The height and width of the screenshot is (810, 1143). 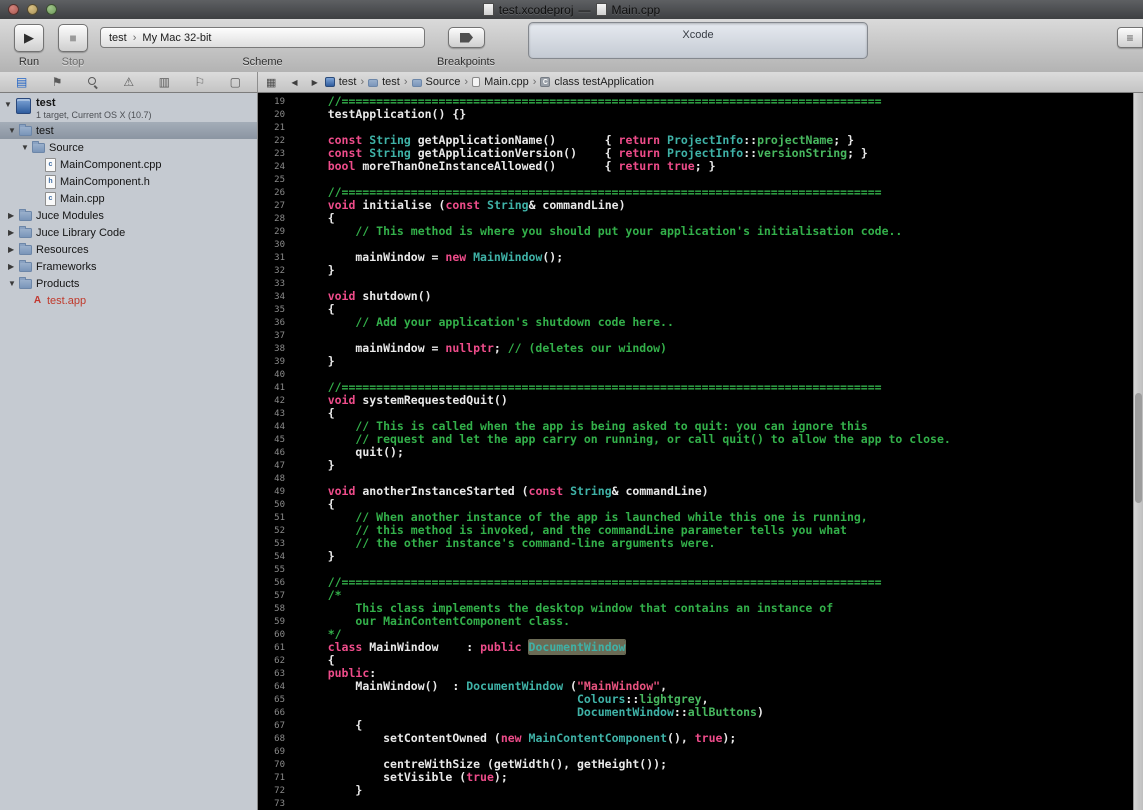 What do you see at coordinates (536, 9) in the screenshot?
I see `window-title-project: test.xcodeproj` at bounding box center [536, 9].